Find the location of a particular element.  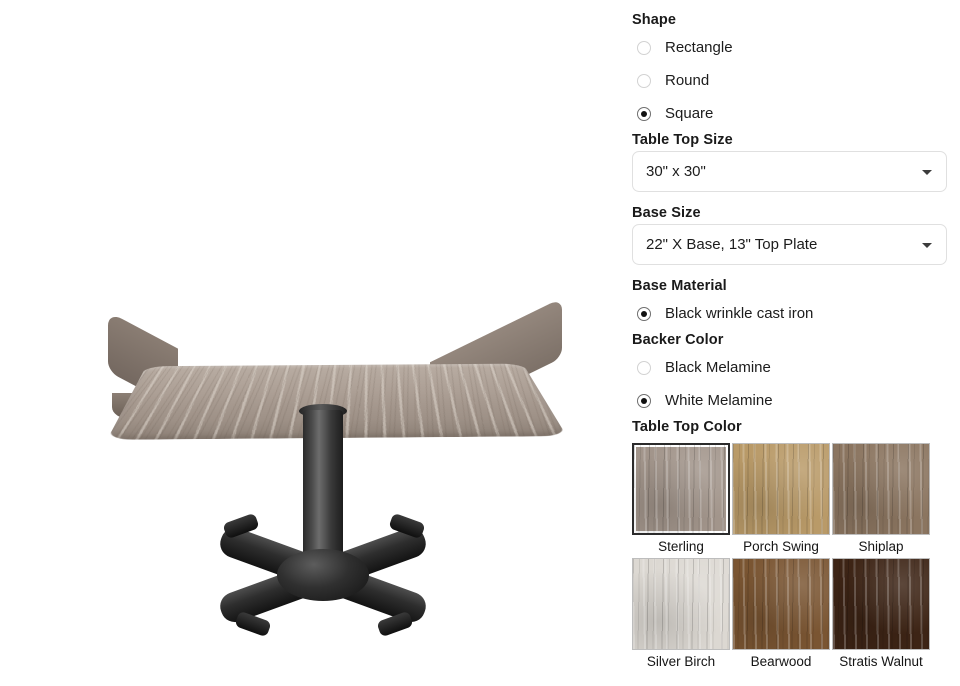

radio-icon-black-wrinkle-cast-iron is located at coordinates (644, 313).